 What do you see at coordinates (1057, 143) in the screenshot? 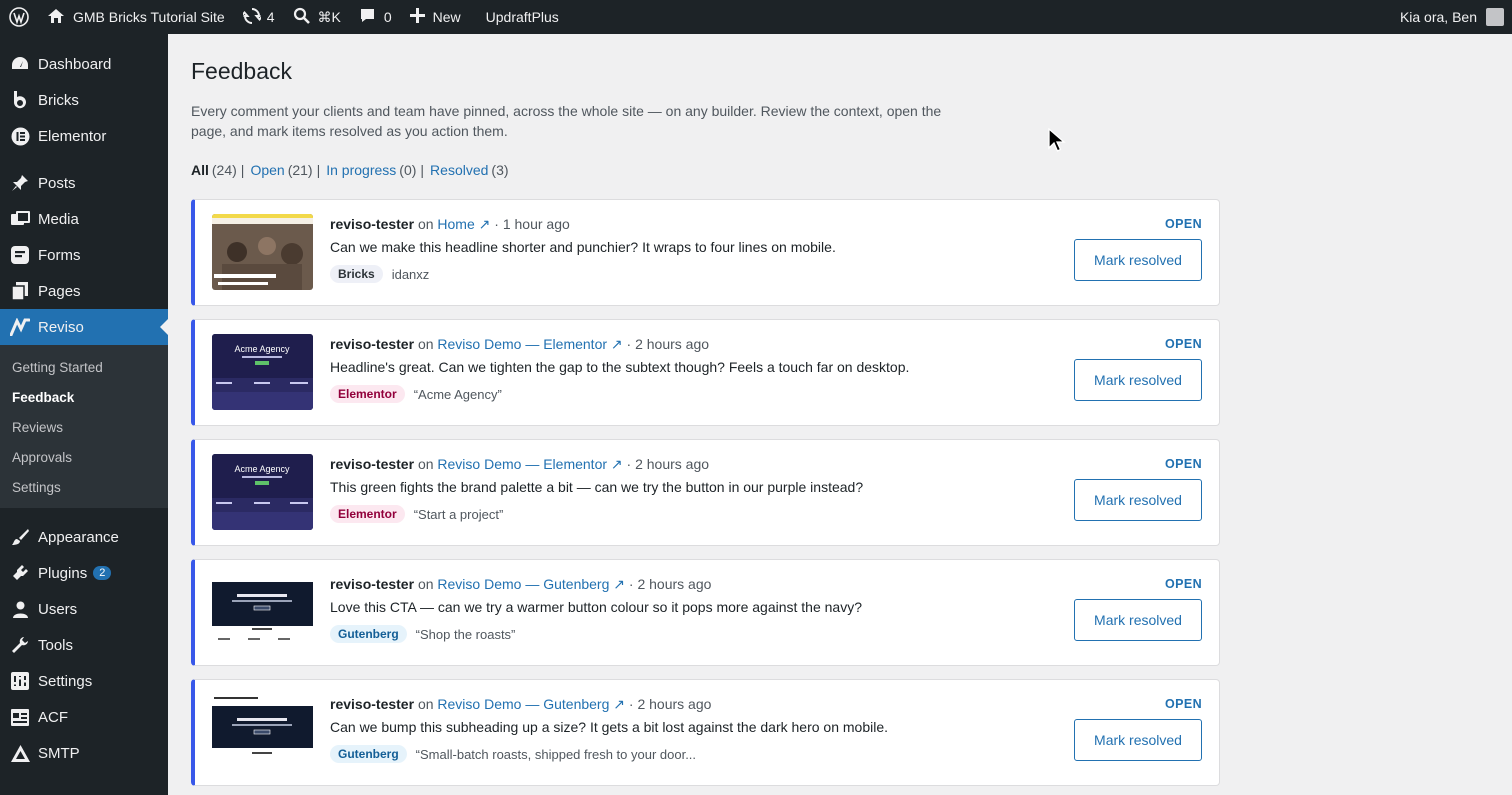
I see `mouse-cursor-icon` at bounding box center [1057, 143].